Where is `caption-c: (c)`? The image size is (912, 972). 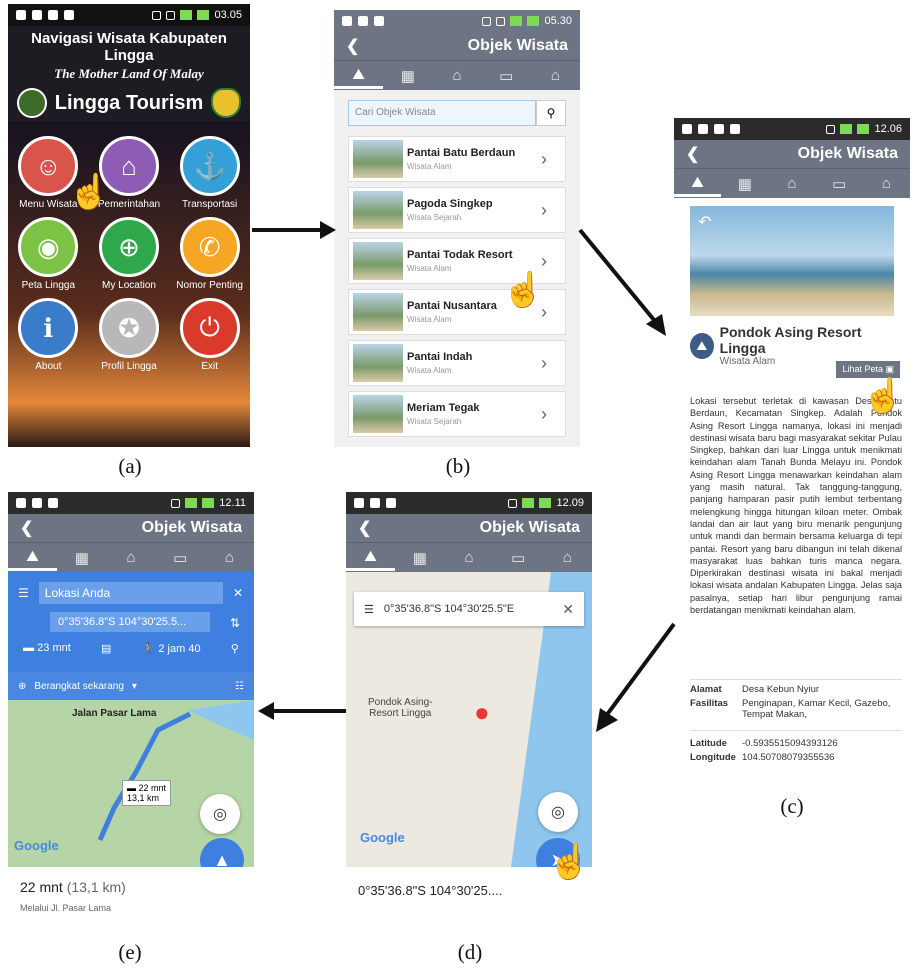 caption-c: (c) is located at coordinates (792, 806).